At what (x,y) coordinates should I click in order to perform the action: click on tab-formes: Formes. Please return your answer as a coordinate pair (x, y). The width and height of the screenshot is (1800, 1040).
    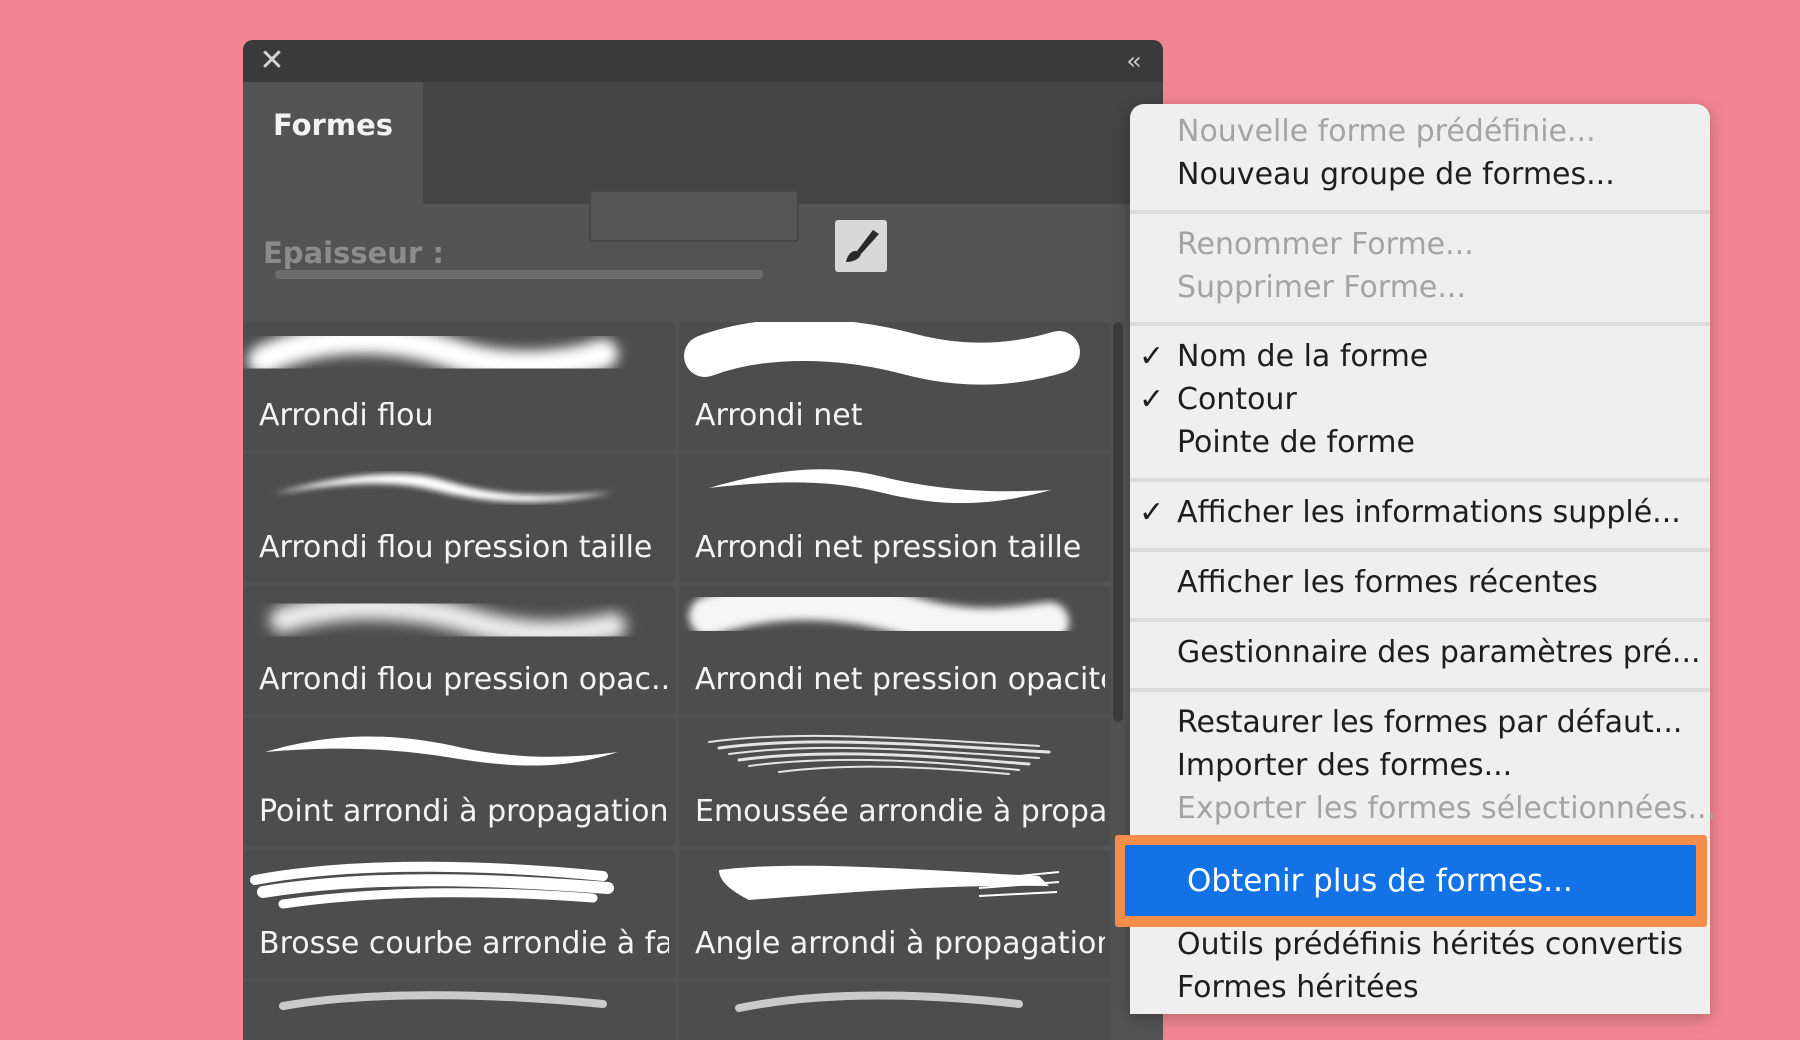
    Looking at the image, I should click on (333, 144).